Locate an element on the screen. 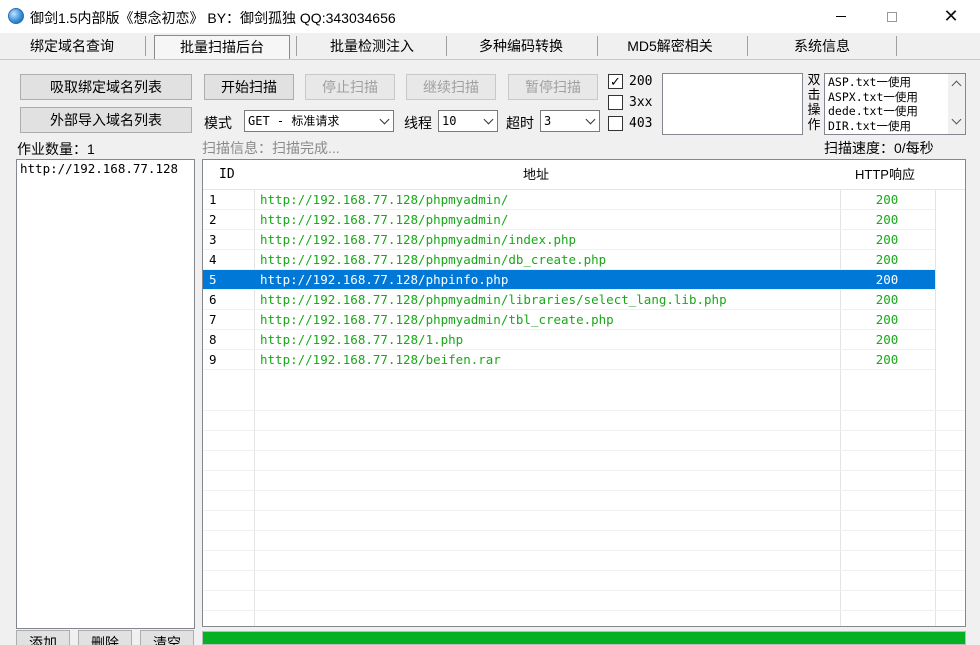 This screenshot has width=980, height=645. close-button: ✕ is located at coordinates (951, 16).